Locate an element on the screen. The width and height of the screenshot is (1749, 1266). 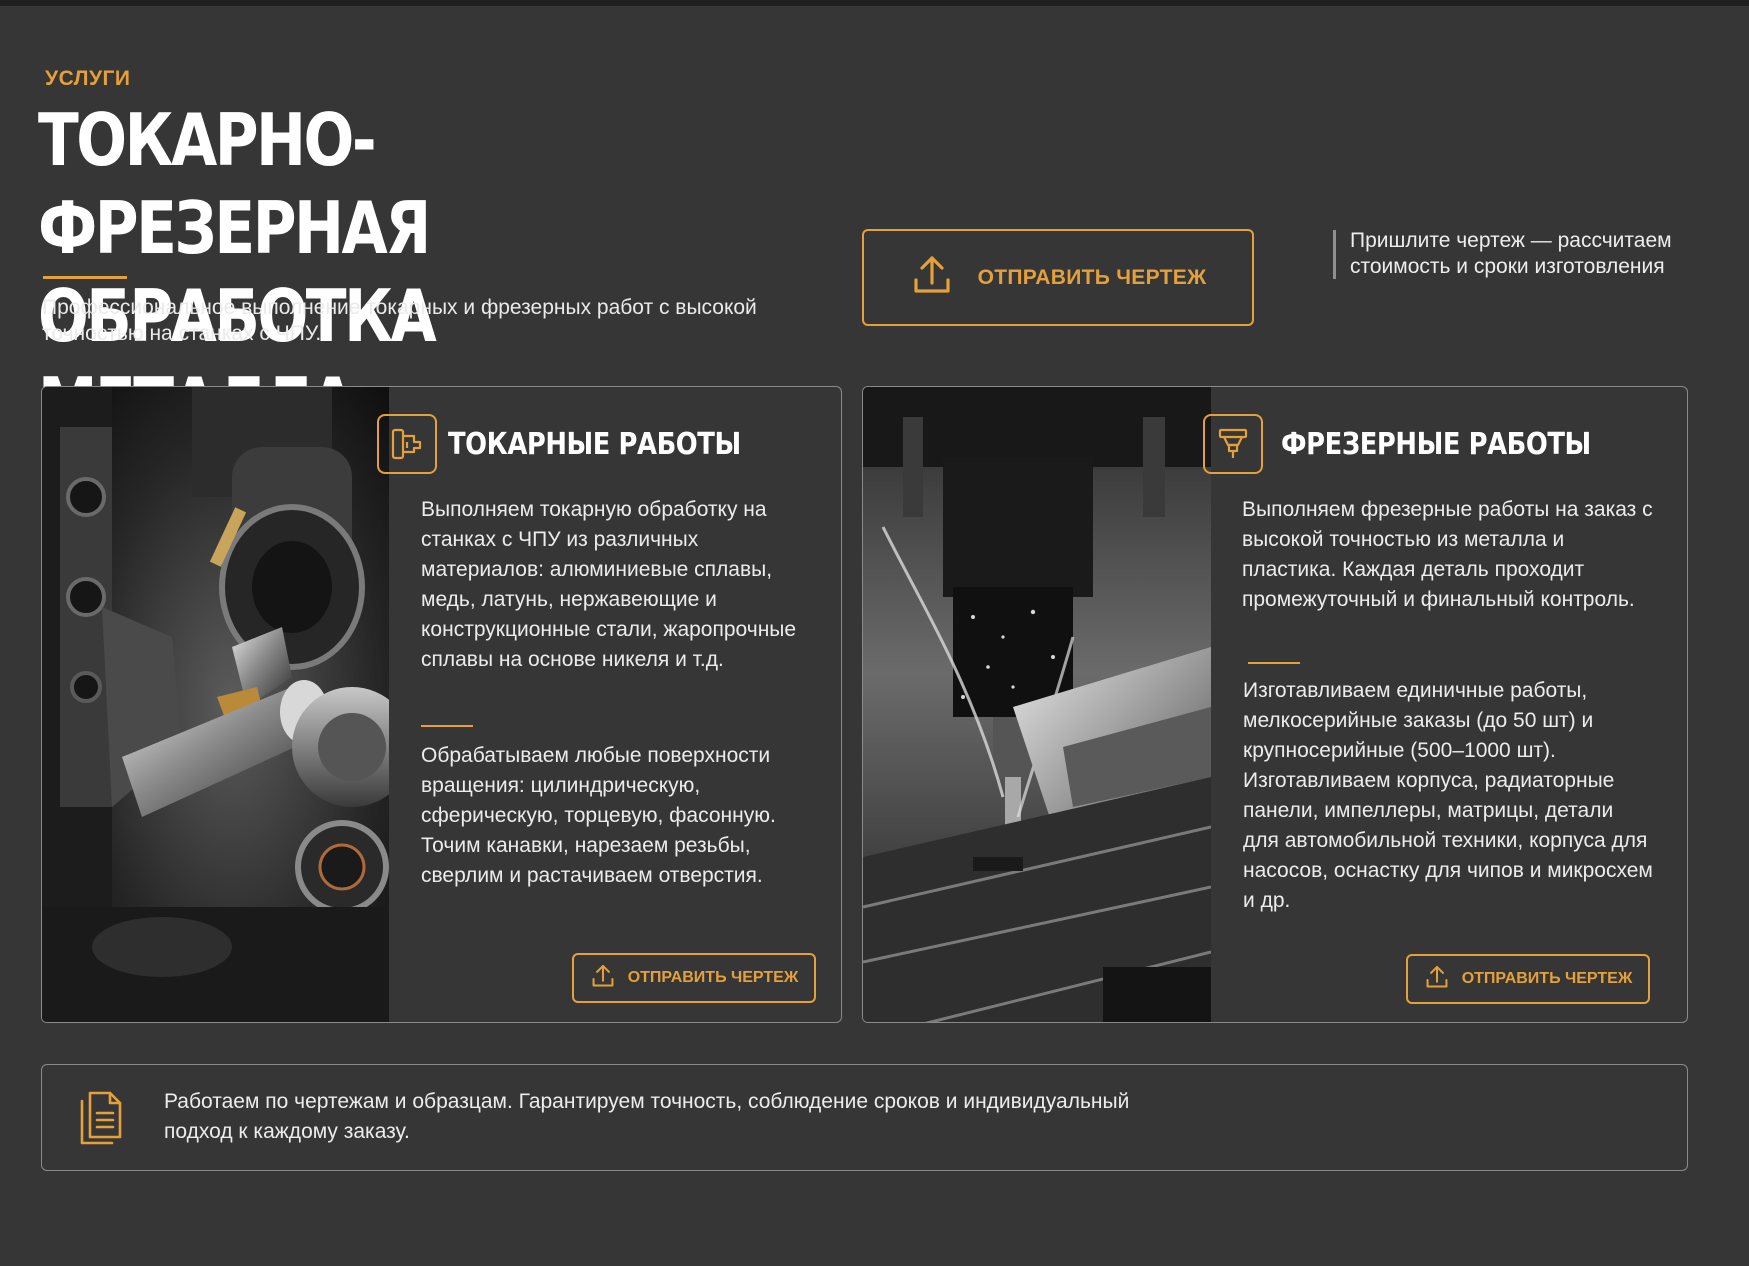
milling-machine-photo is located at coordinates (1037, 704).